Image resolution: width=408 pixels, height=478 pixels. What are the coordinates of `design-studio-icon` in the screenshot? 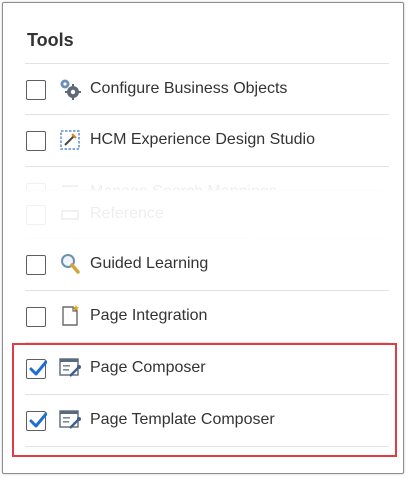 It's located at (70, 140).